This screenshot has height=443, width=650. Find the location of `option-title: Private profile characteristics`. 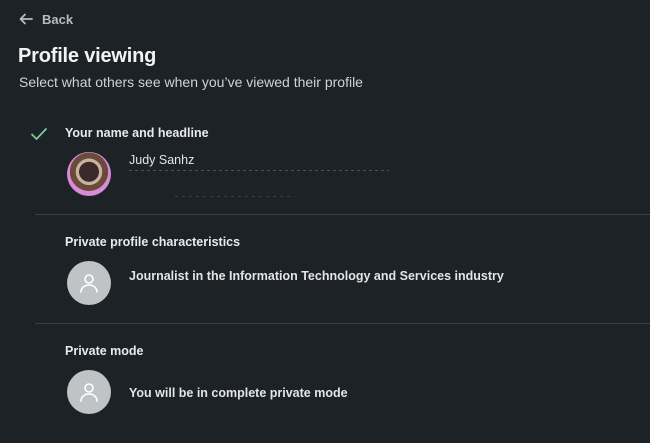

option-title: Private profile characteristics is located at coordinates (153, 242).